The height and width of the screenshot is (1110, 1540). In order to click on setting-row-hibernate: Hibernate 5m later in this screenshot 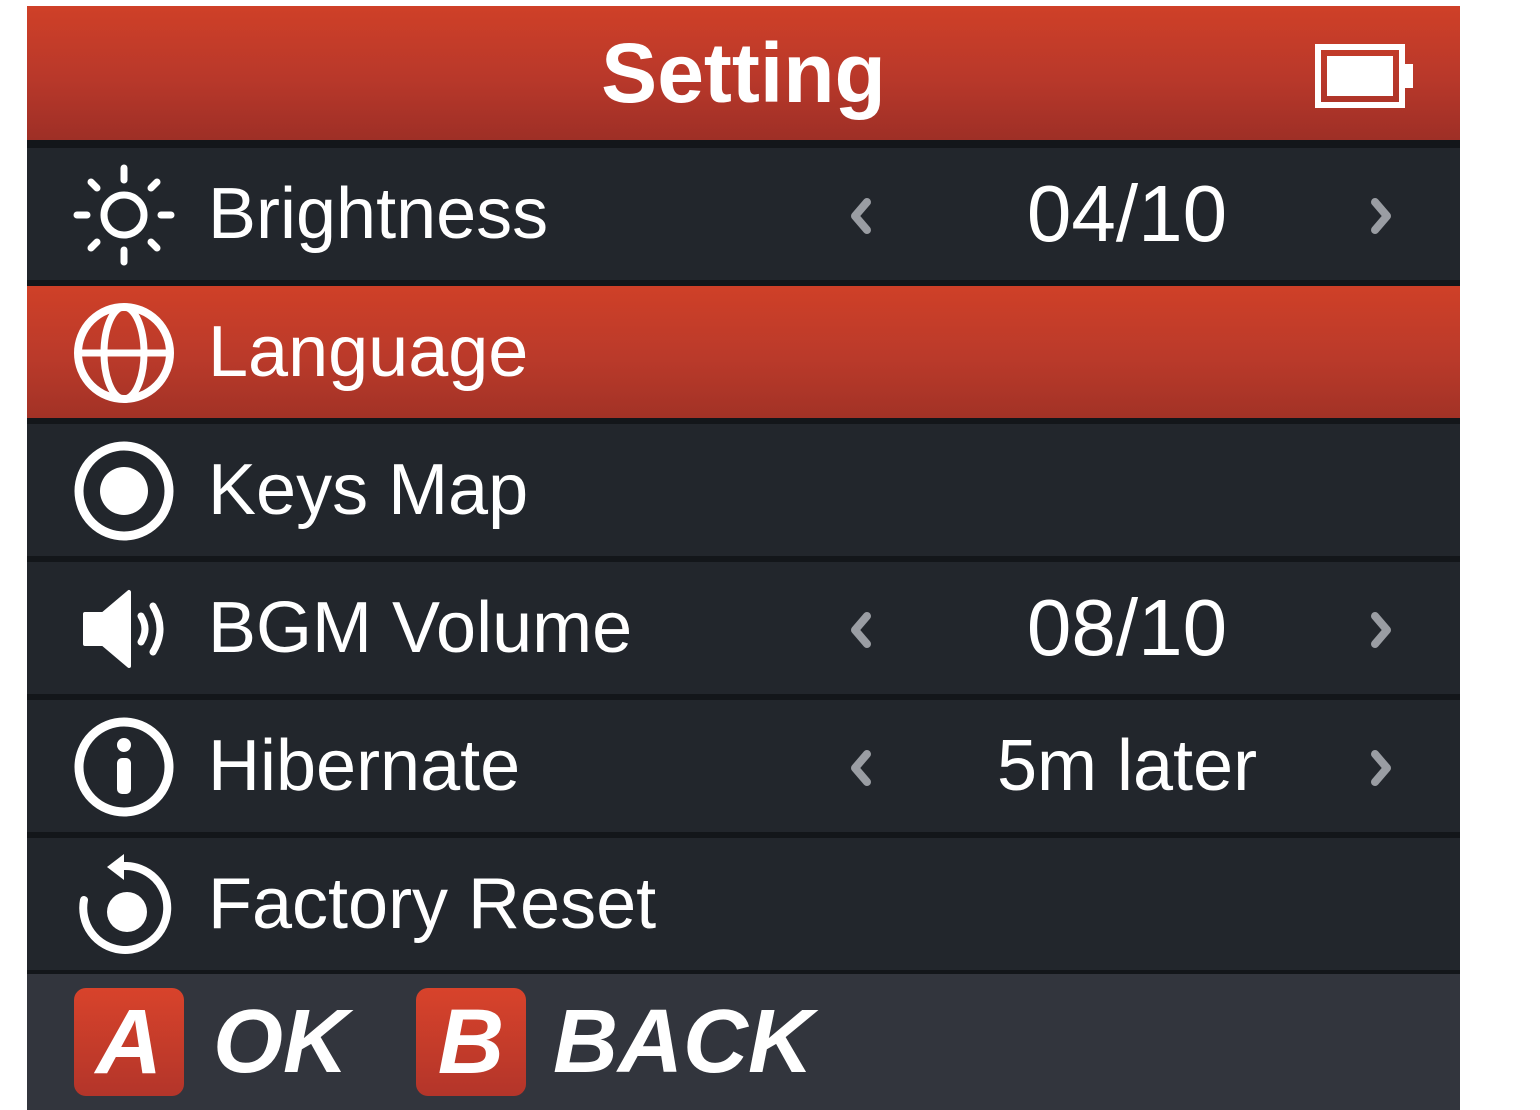, I will do `click(743, 766)`.